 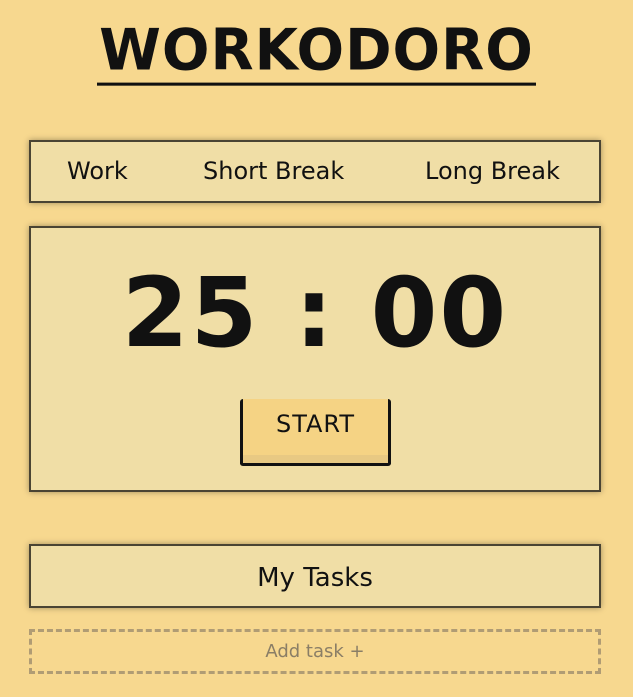 I want to click on tab-long-break: Long Break, so click(x=492, y=171).